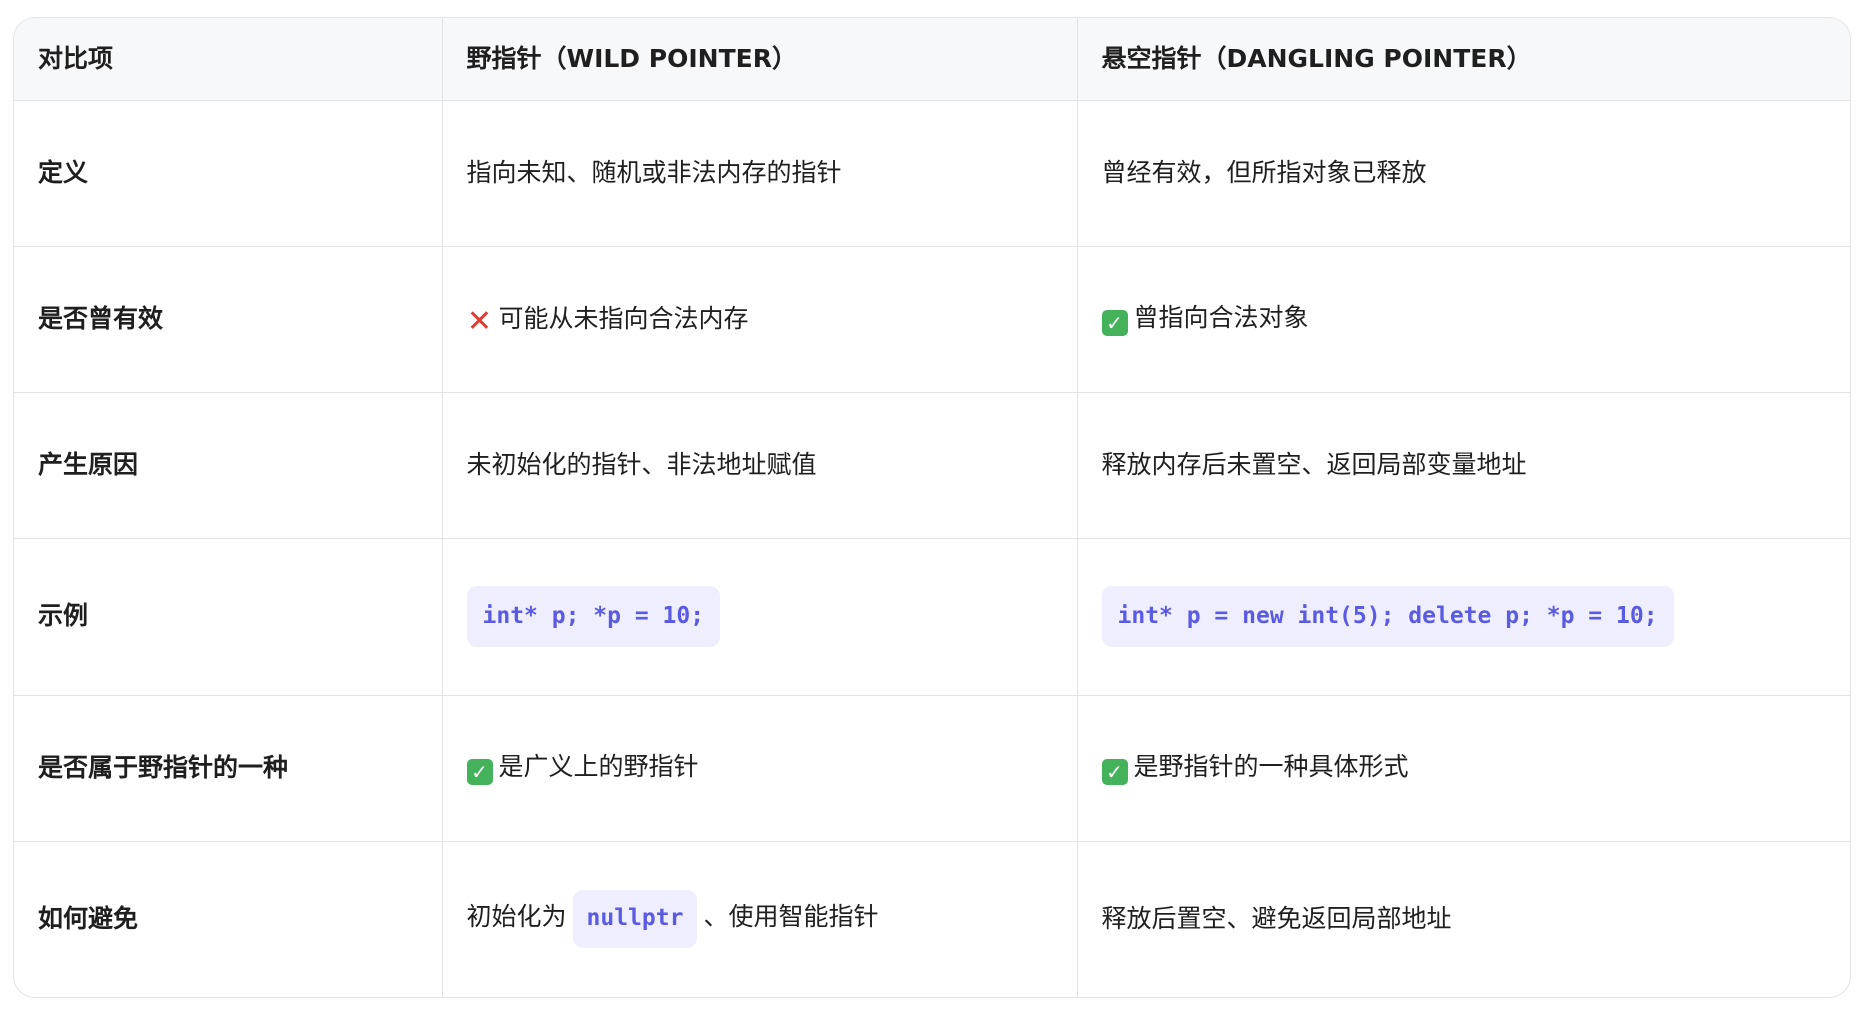 The image size is (1862, 1016). Describe the element at coordinates (228, 465) in the screenshot. I see `row-label: 产生原因` at that location.